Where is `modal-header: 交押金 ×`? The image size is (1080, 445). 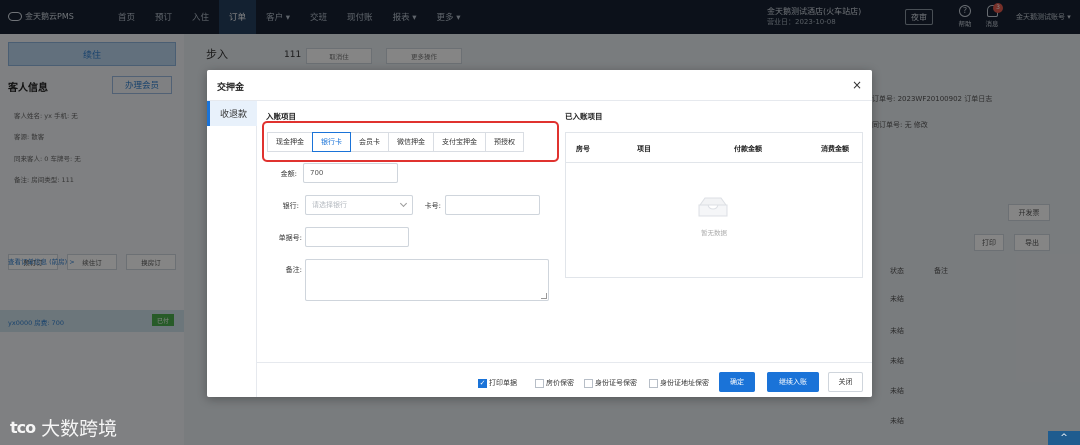
modal-header: 交押金 × is located at coordinates (539, 85).